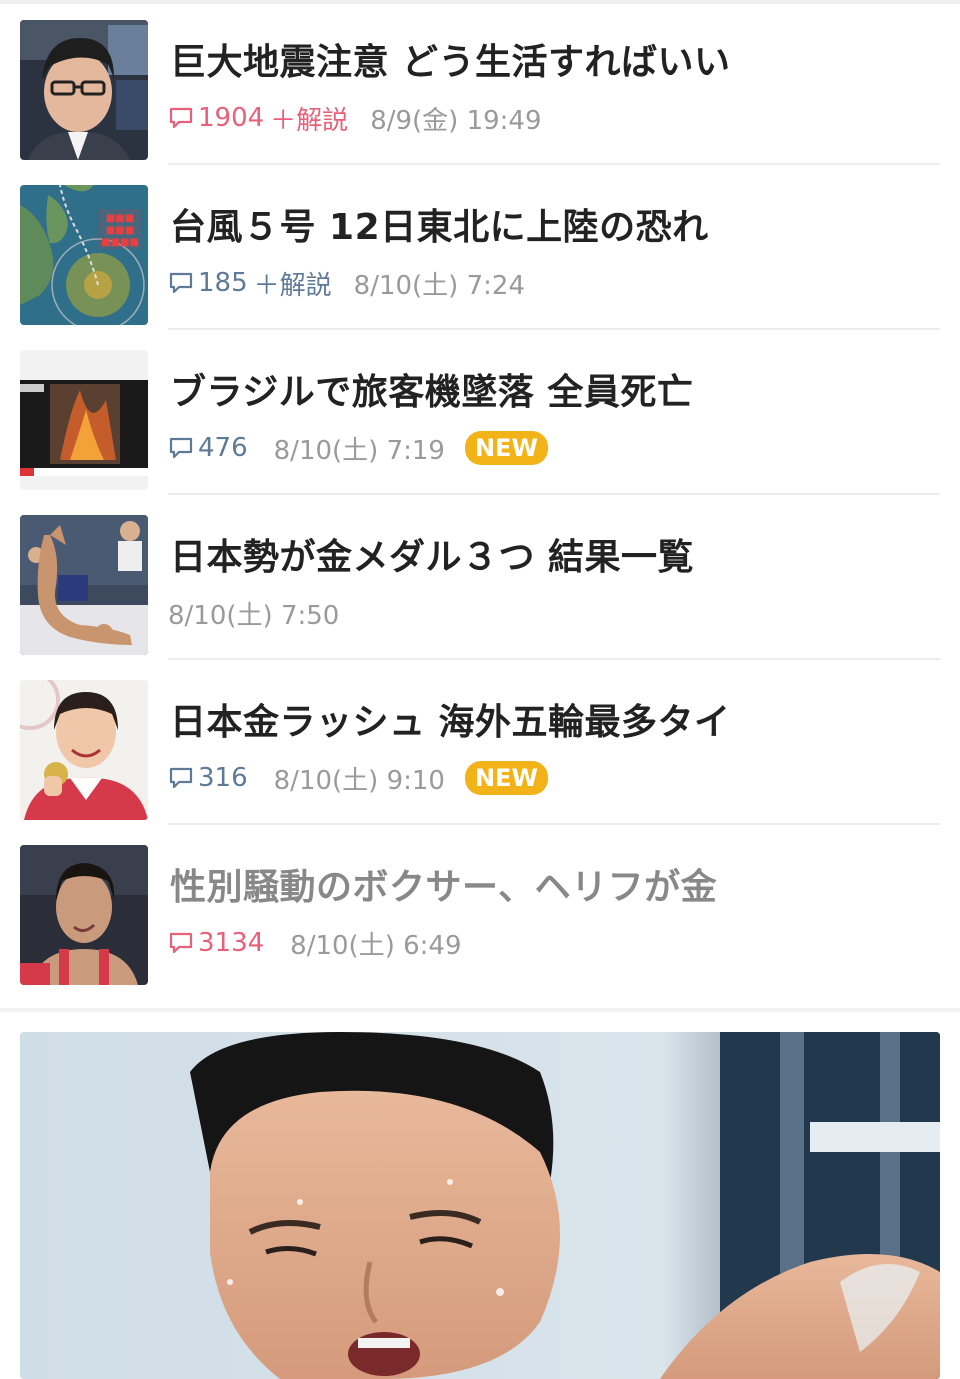 The image size is (960, 1379). Describe the element at coordinates (346, 283) in the screenshot. I see `news-meta: 185 ＋解説 8/10(土) 7:24` at that location.